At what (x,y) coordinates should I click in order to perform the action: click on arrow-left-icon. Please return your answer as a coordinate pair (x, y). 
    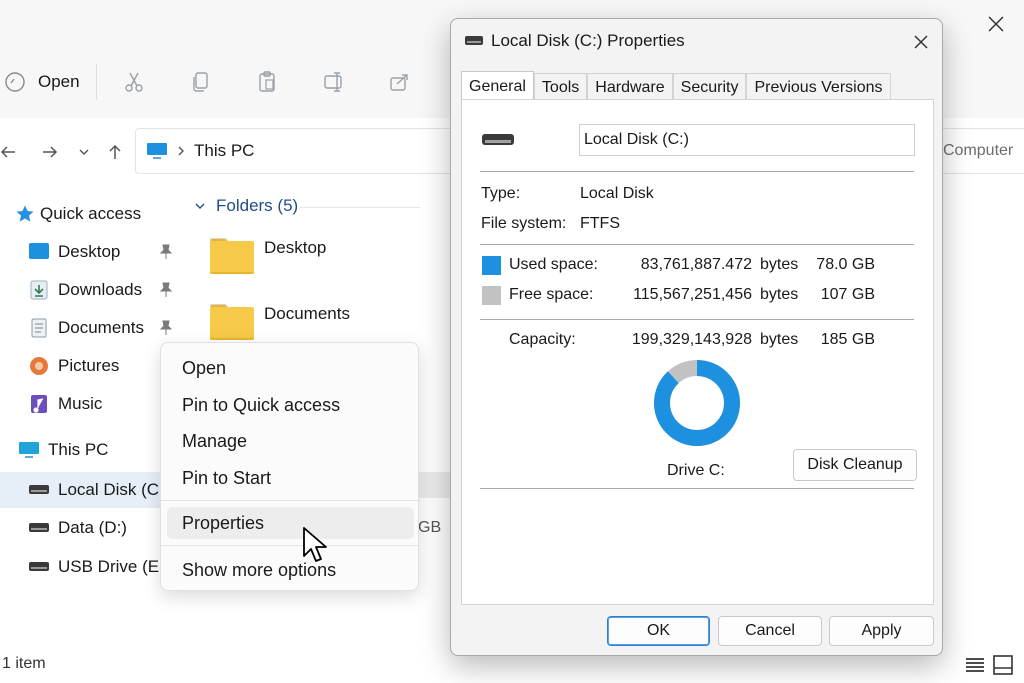
    Looking at the image, I should click on (7, 152).